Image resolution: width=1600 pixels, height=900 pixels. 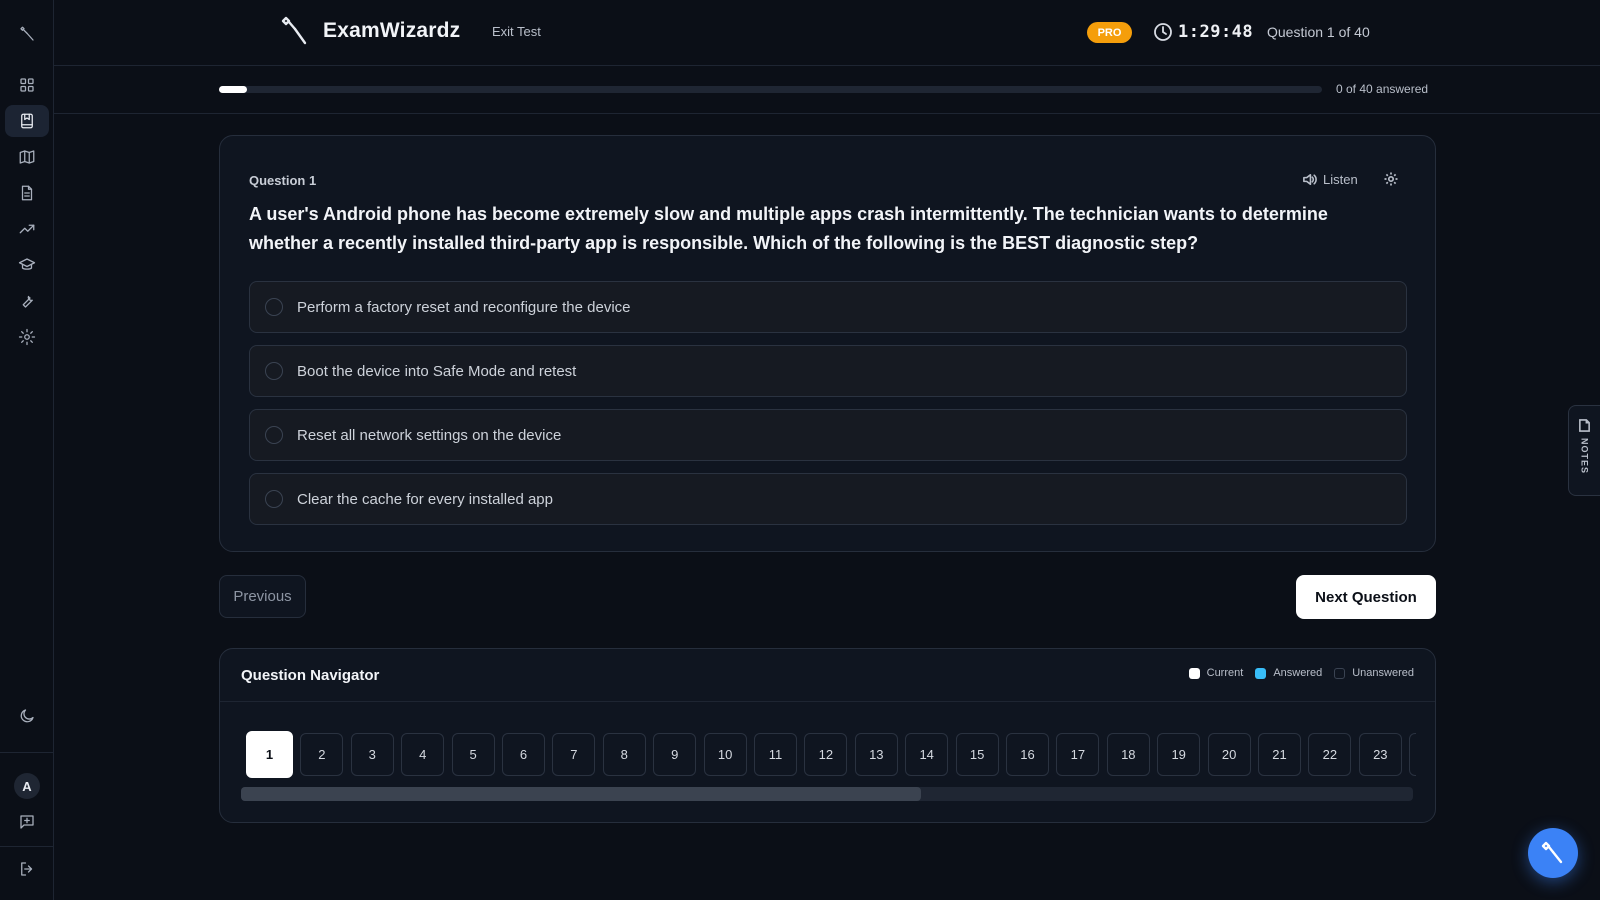 What do you see at coordinates (1027, 754) in the screenshot?
I see `question-nav-button: 16` at bounding box center [1027, 754].